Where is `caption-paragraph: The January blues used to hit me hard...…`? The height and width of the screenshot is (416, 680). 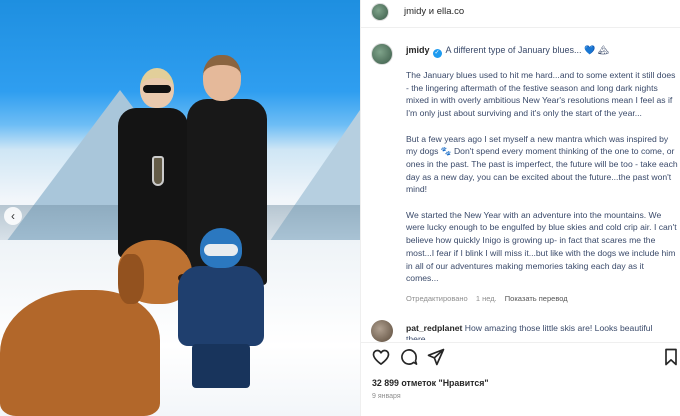 caption-paragraph: The January blues used to hit me hard...… is located at coordinates (541, 94).